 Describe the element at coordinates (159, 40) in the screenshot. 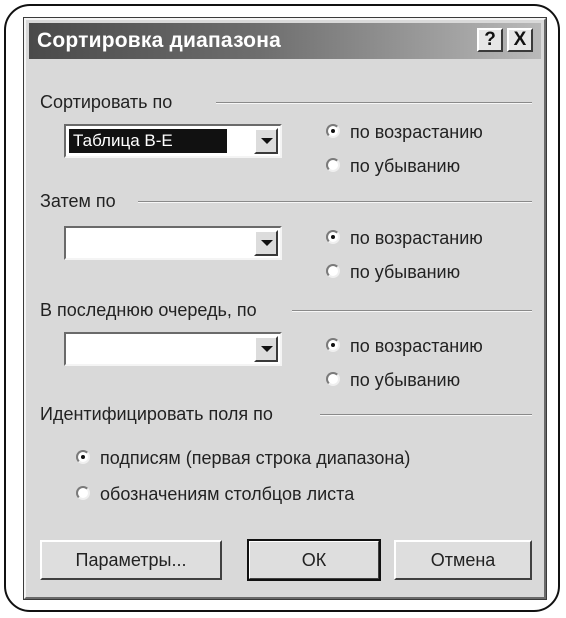

I see `dialog-title: Сортировка диапазона` at that location.